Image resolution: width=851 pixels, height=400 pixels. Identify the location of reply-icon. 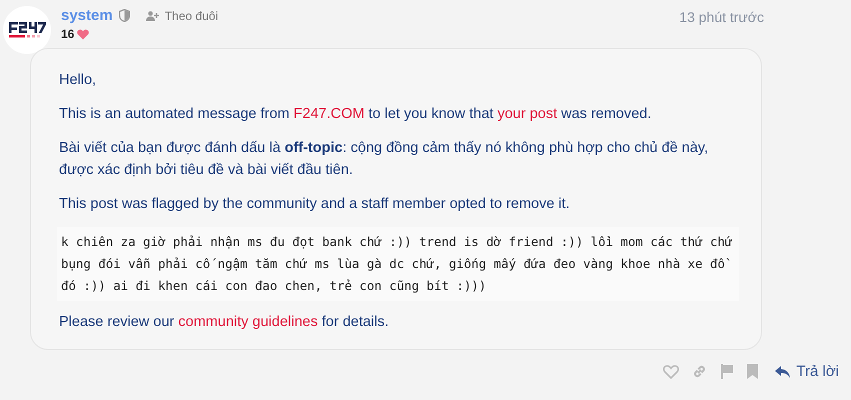
(782, 372).